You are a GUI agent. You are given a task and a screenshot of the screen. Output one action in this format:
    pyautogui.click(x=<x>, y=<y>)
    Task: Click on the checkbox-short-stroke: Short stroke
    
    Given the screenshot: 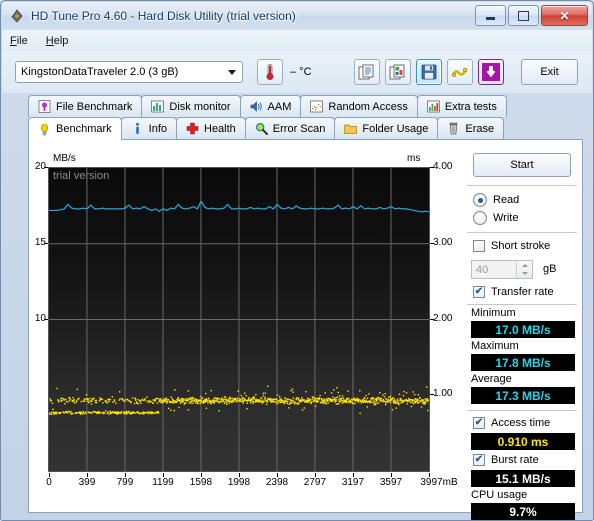 What is the action you would take?
    pyautogui.click(x=511, y=246)
    